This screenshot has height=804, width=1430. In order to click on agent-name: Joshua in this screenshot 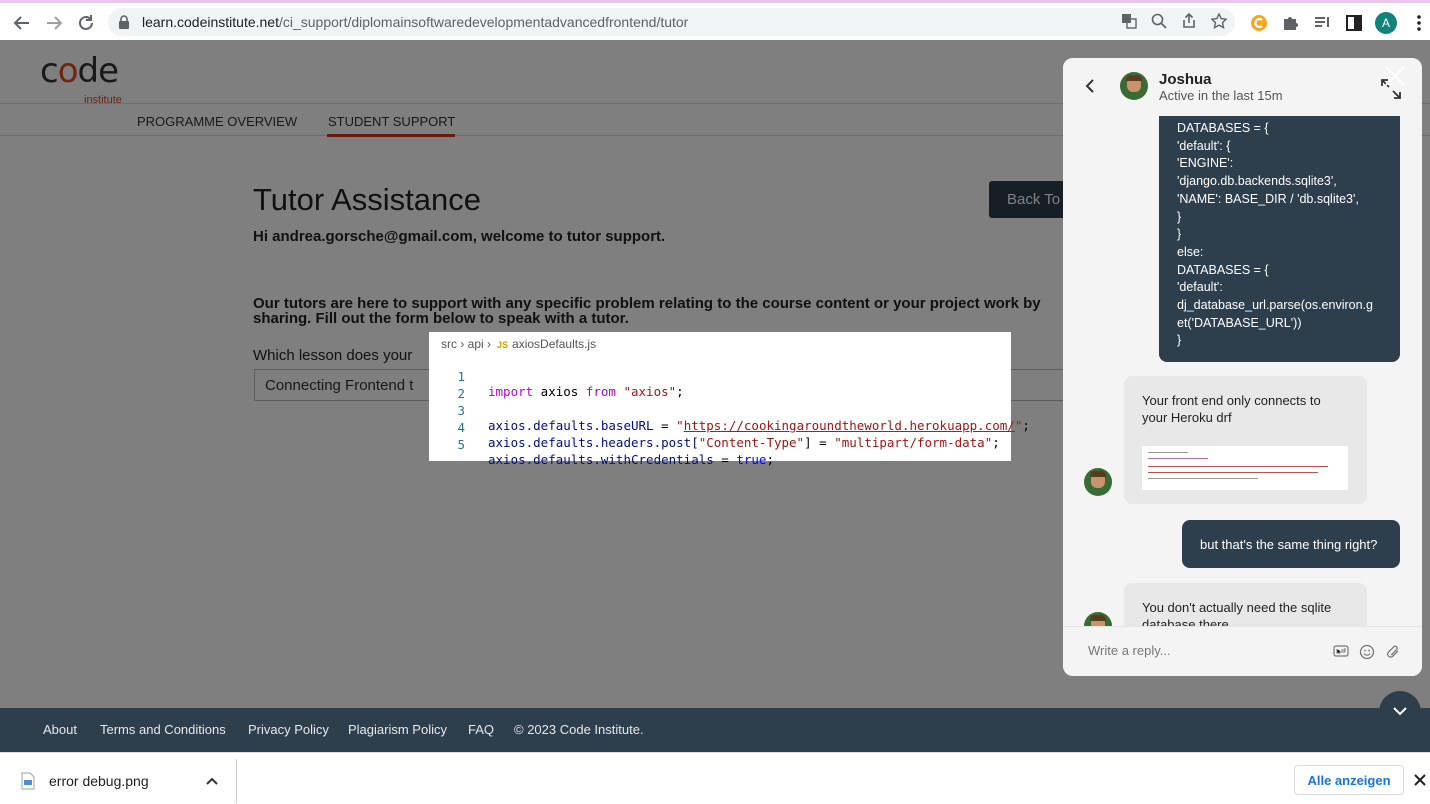, I will do `click(1185, 79)`.